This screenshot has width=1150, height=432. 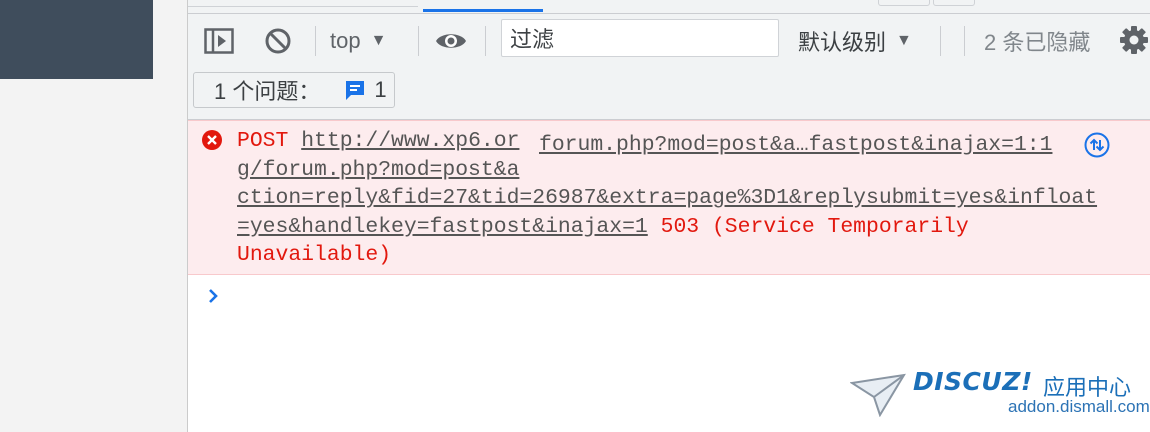 What do you see at coordinates (669, 93) in the screenshot?
I see `issues-bar: 1 个问题： 1` at bounding box center [669, 93].